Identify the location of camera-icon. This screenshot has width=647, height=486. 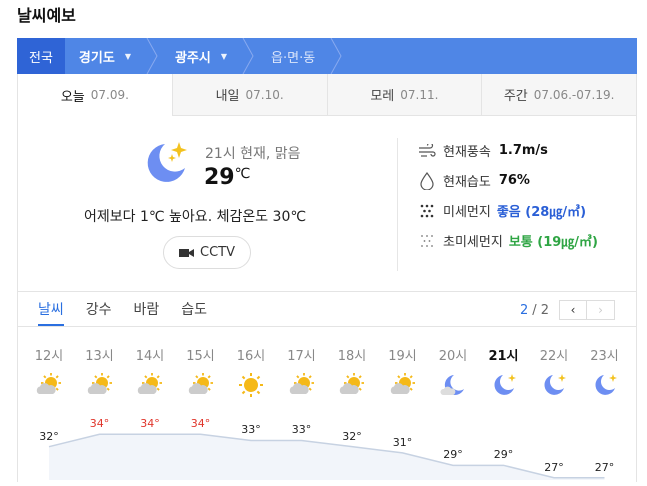
(186, 252).